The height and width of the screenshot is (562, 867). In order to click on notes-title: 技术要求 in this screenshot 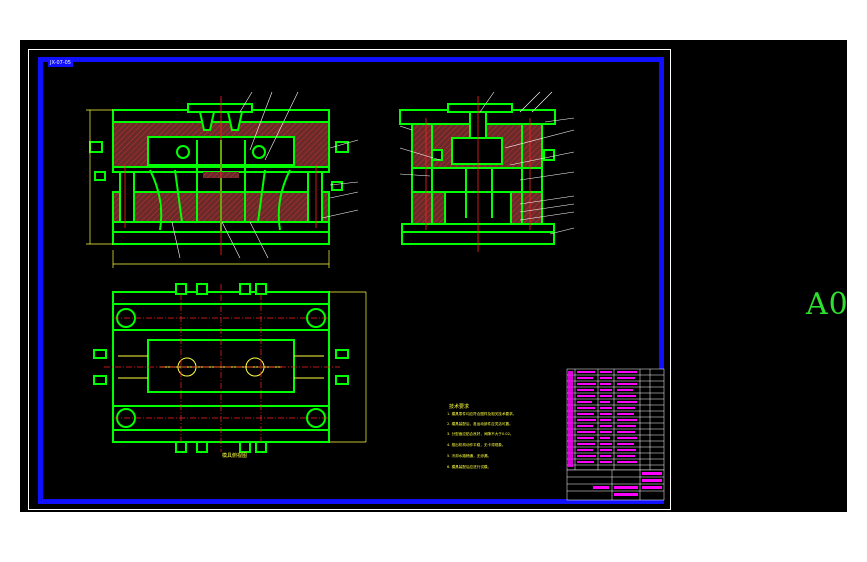, I will do `click(459, 407)`.